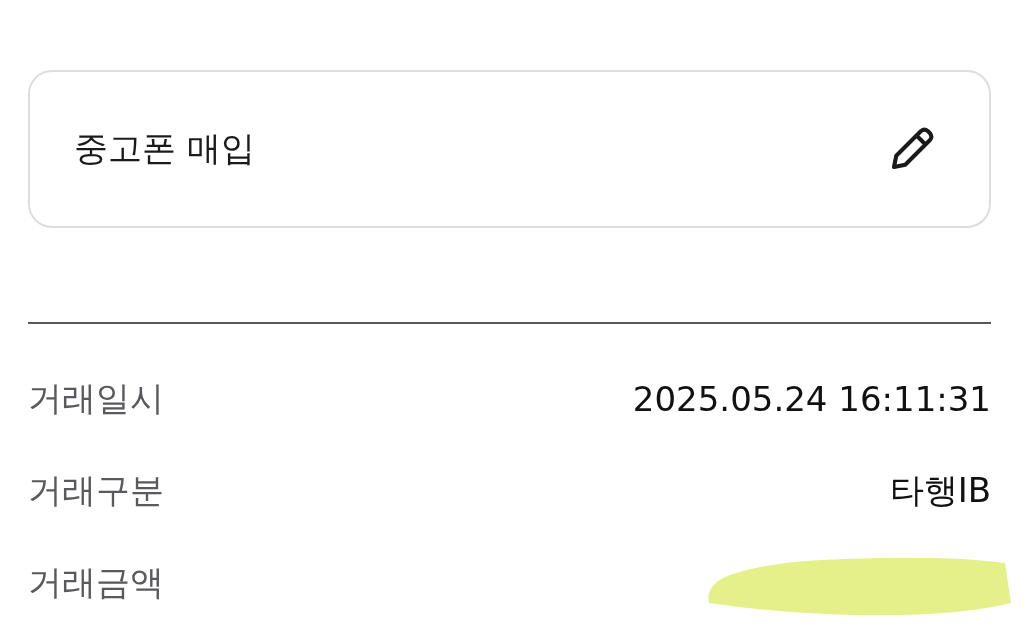 This screenshot has height=631, width=1024. I want to click on detail-label: 거래일시, so click(96, 398).